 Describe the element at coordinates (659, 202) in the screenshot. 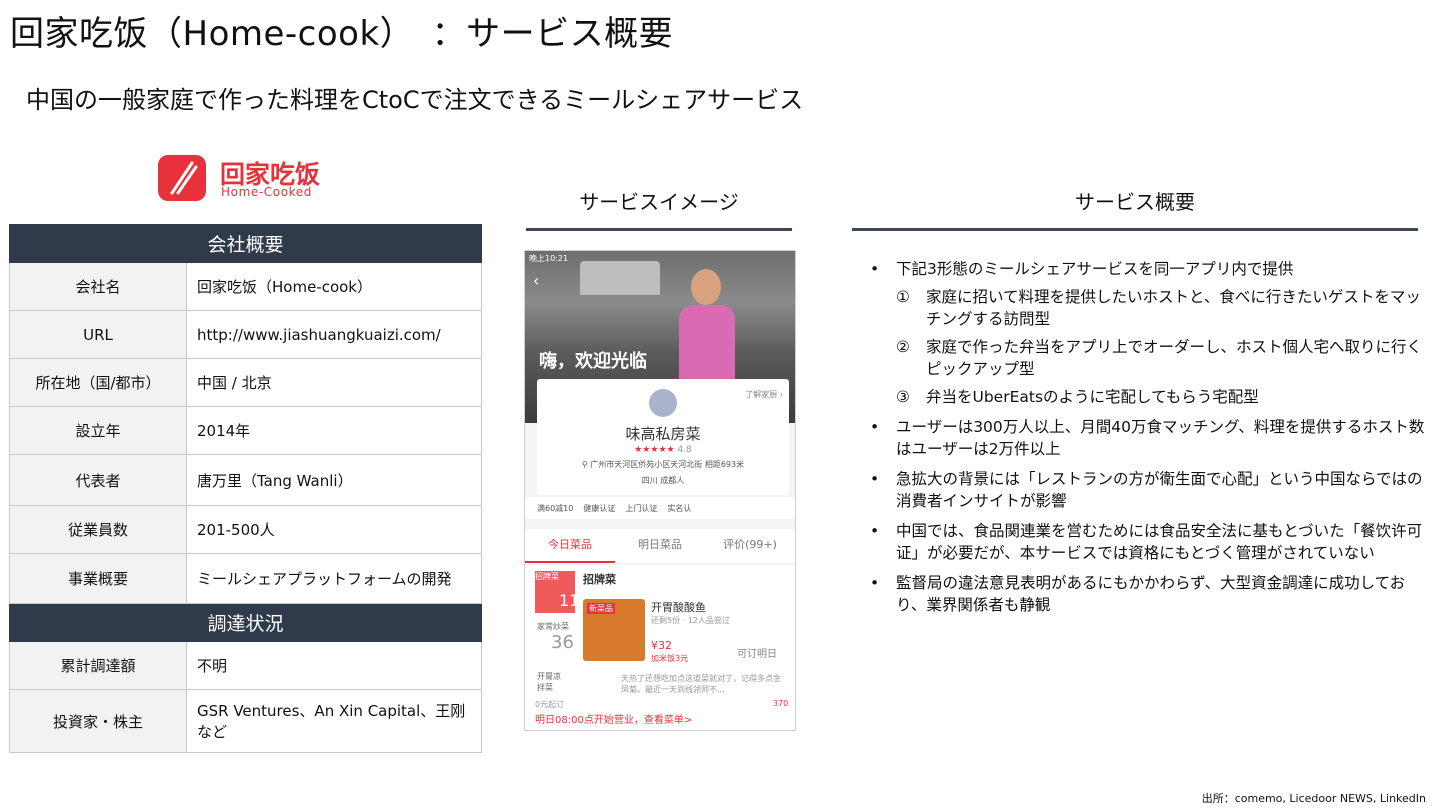

I see `service-image-heading: サービスイメージ` at that location.